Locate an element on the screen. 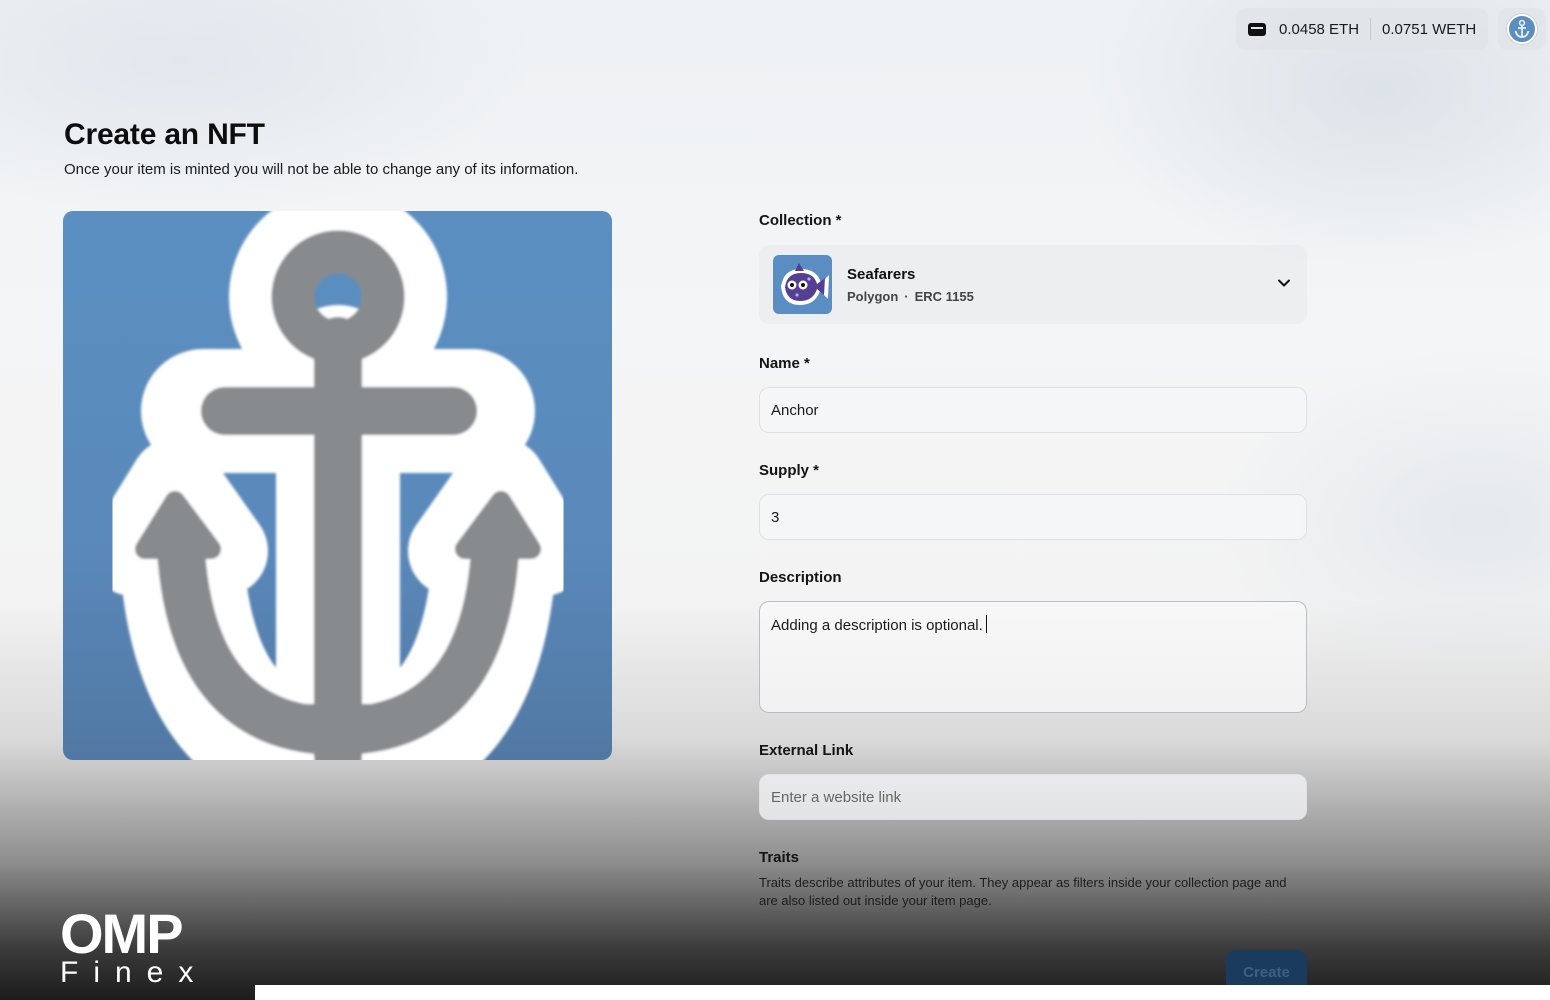  name-label: Name * is located at coordinates (784, 363).